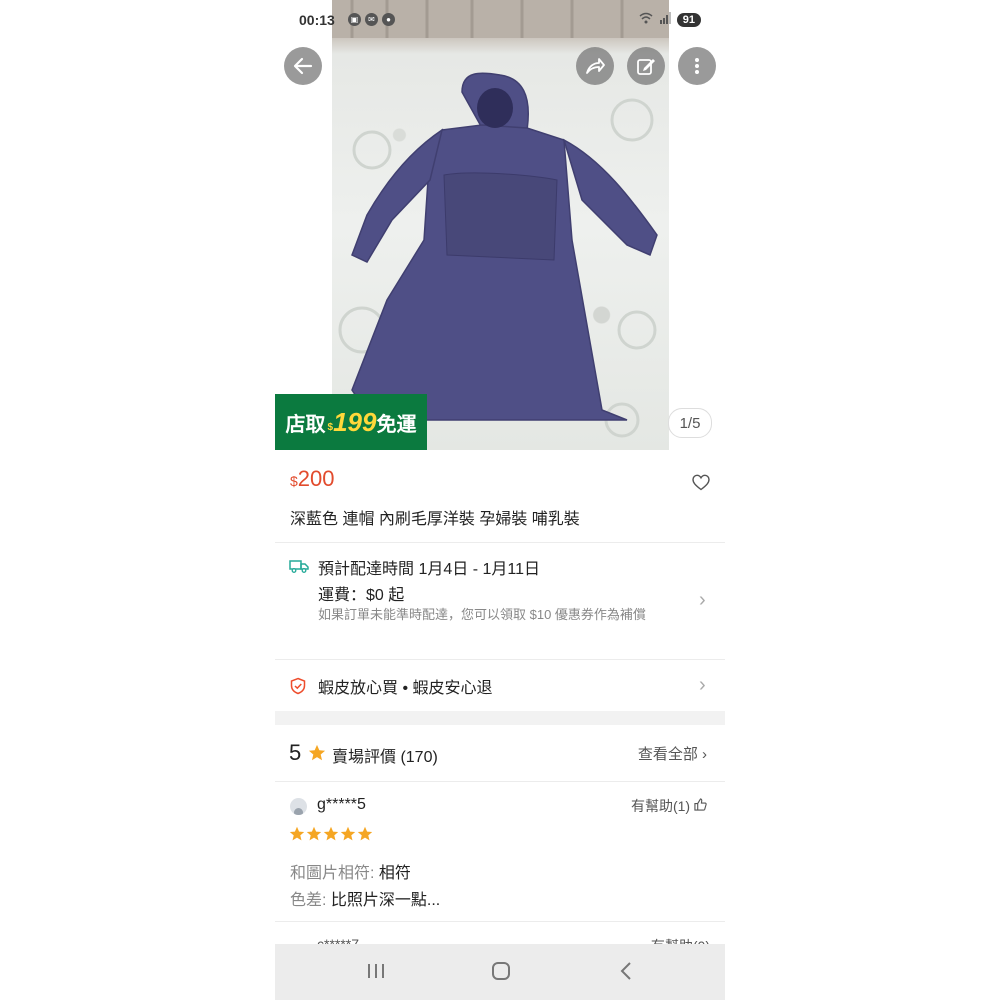 The width and height of the screenshot is (1000, 1000). I want to click on dress-illustration, so click(500, 219).